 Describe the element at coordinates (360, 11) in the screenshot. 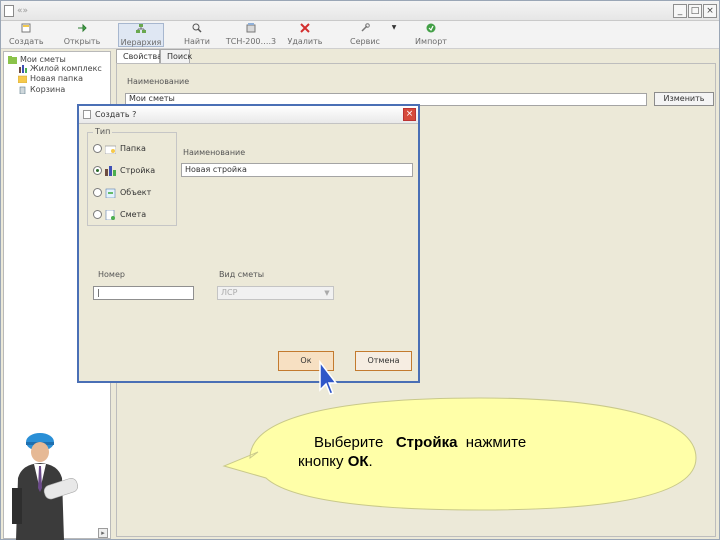

I see `title-bar: «» _ □ ×` at that location.